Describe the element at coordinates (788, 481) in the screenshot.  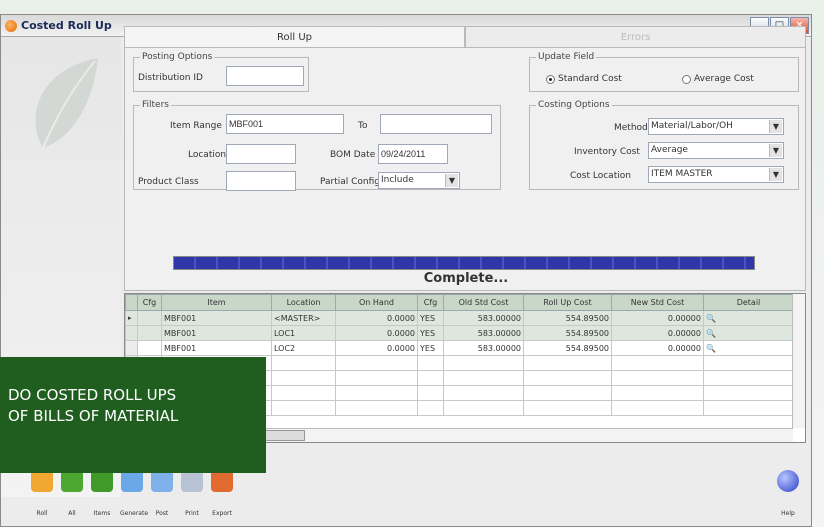
I see `help-icon` at that location.